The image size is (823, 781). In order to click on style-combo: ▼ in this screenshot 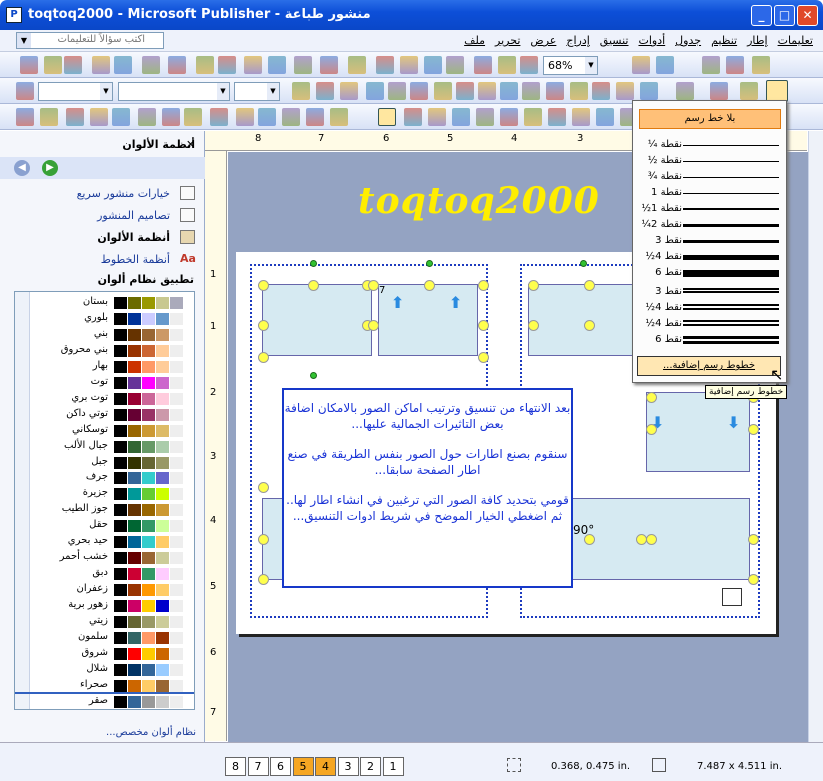, I will do `click(75, 91)`.